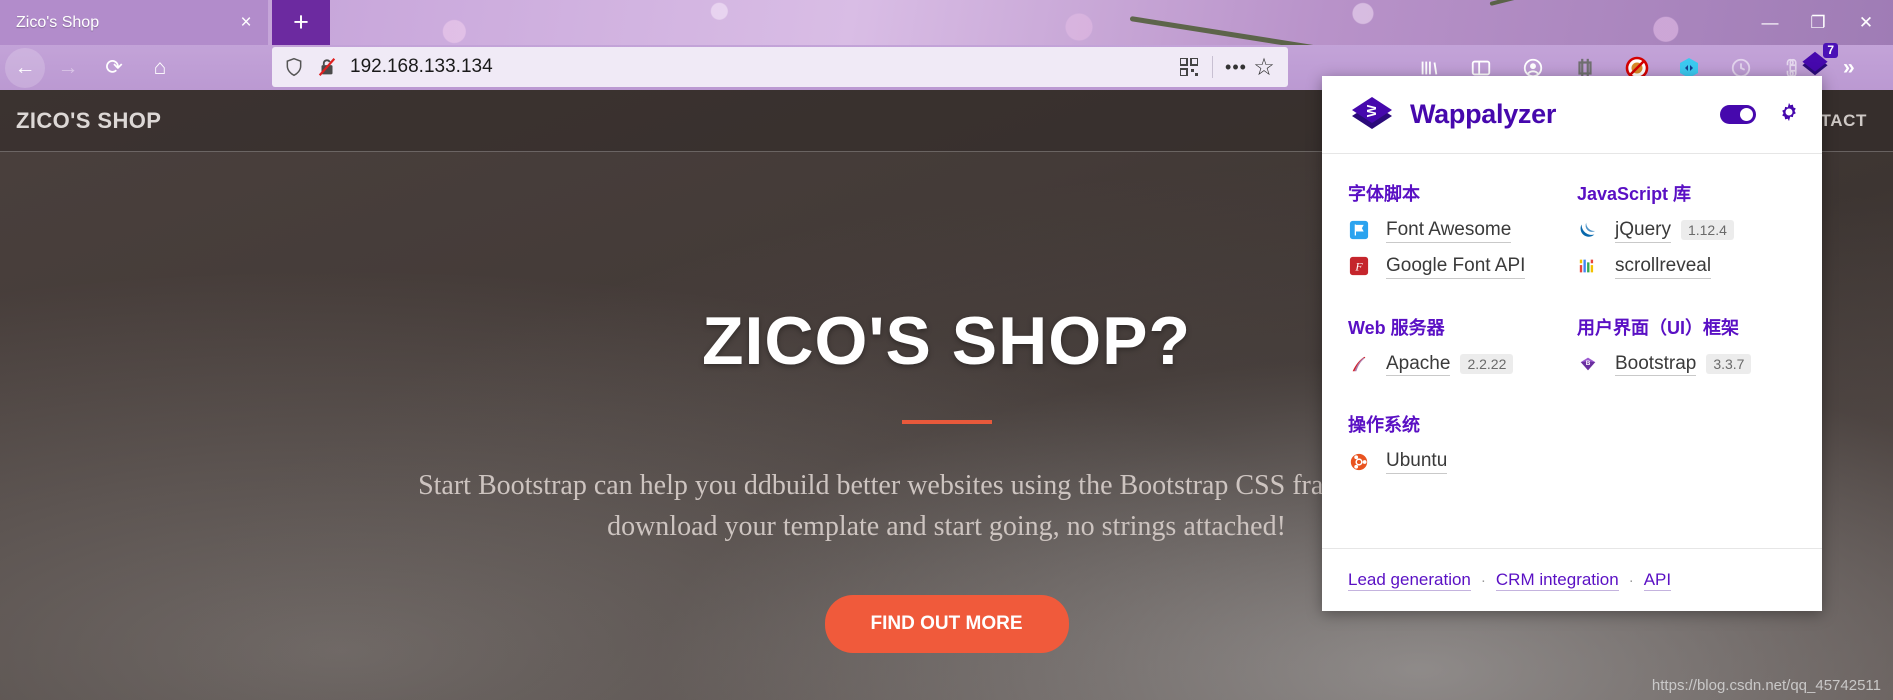 Image resolution: width=1893 pixels, height=700 pixels. Describe the element at coordinates (1457, 364) in the screenshot. I see `technology-item: Apache 2.2.22` at that location.